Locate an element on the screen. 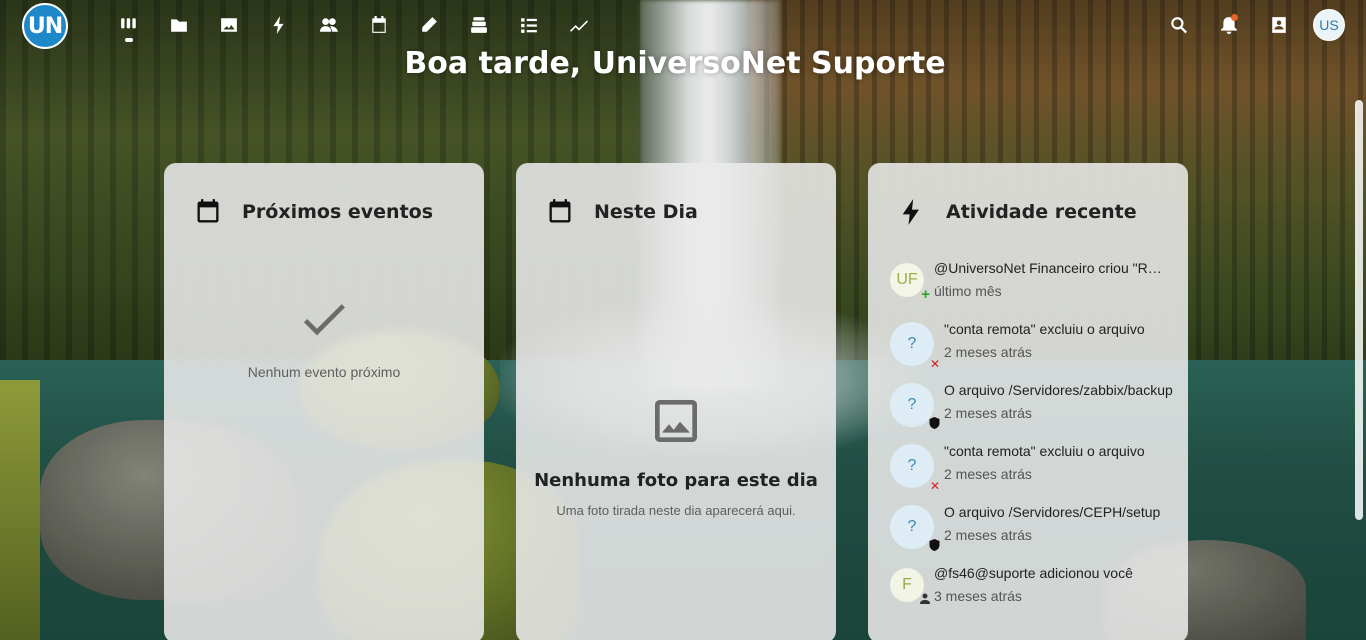  top-header: UN US is located at coordinates (683, 25).